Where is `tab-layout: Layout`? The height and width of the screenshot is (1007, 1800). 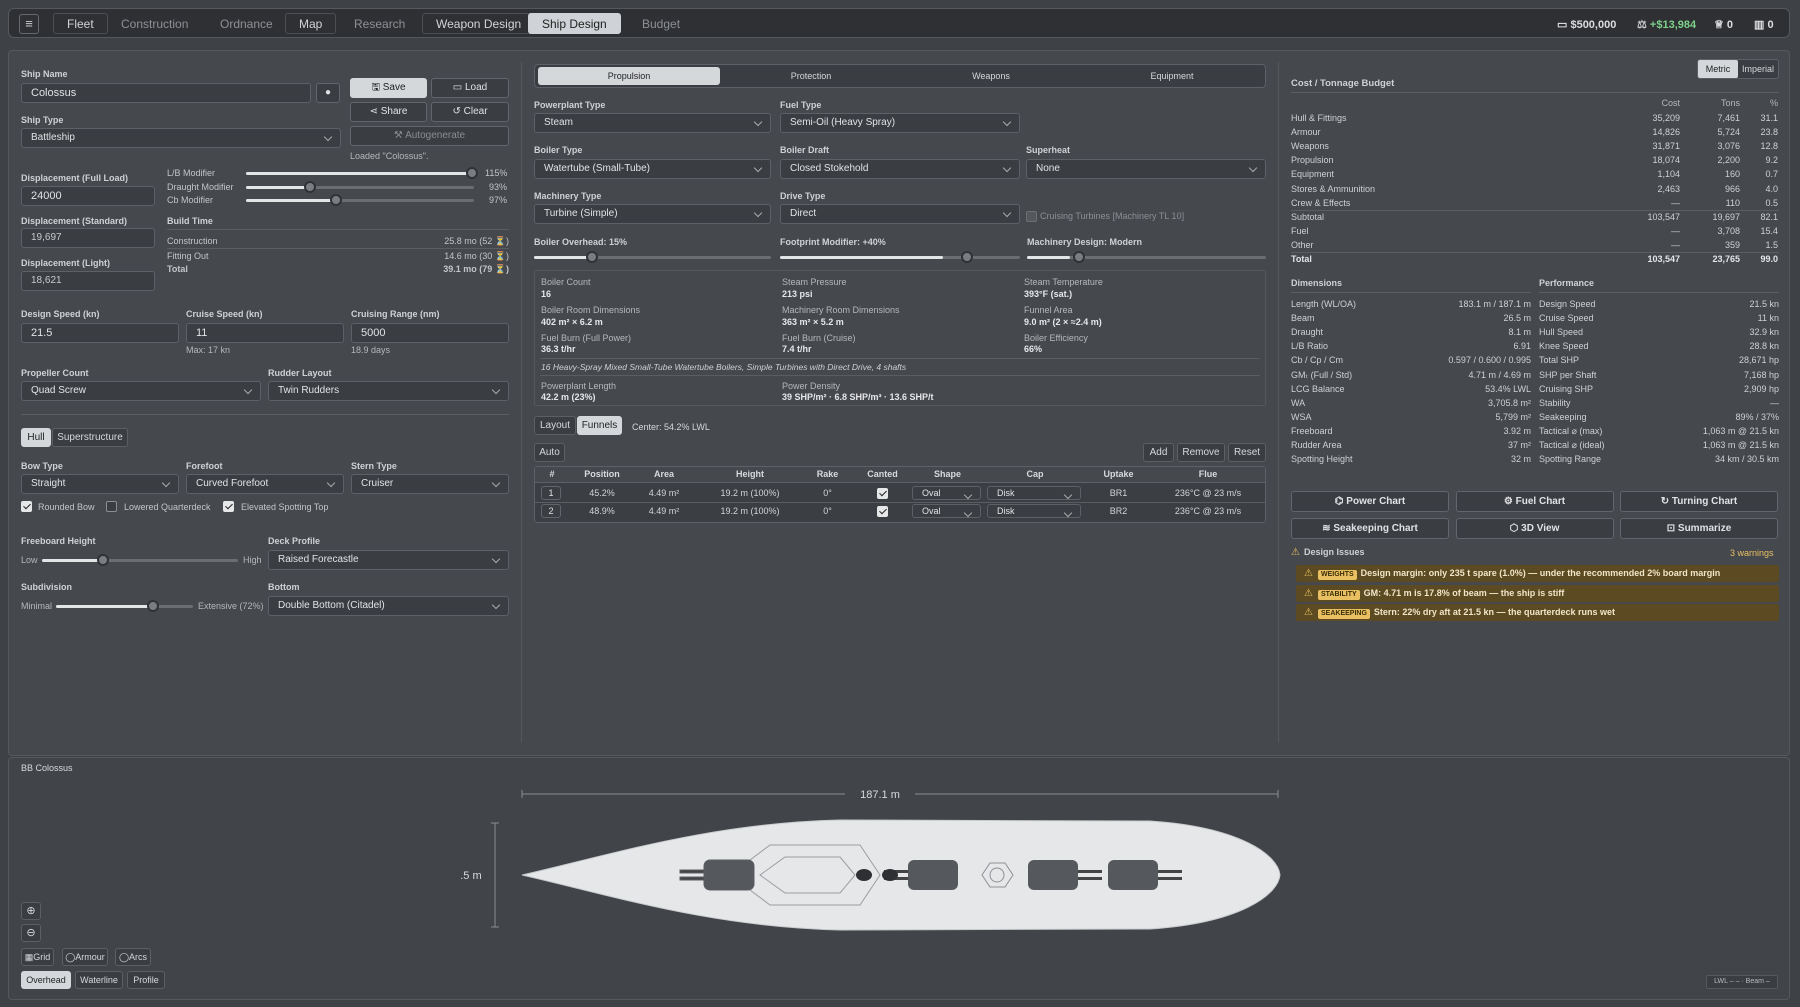 tab-layout: Layout is located at coordinates (555, 425).